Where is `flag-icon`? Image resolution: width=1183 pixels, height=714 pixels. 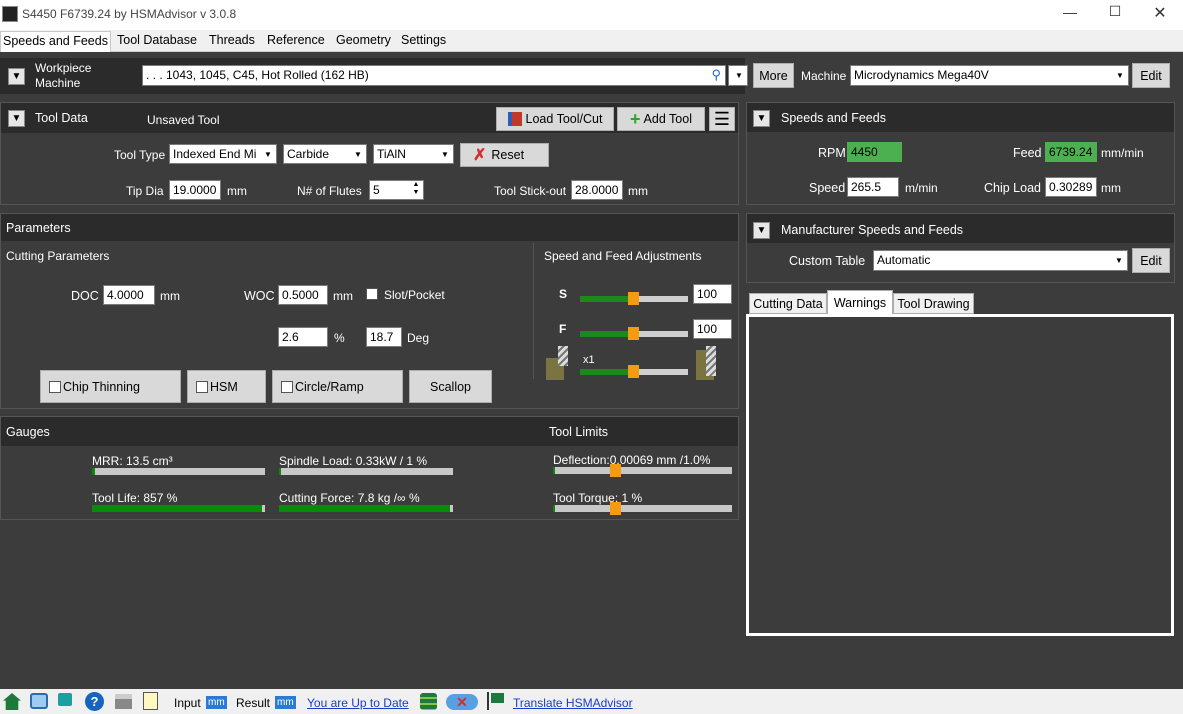 flag-icon is located at coordinates (495, 701).